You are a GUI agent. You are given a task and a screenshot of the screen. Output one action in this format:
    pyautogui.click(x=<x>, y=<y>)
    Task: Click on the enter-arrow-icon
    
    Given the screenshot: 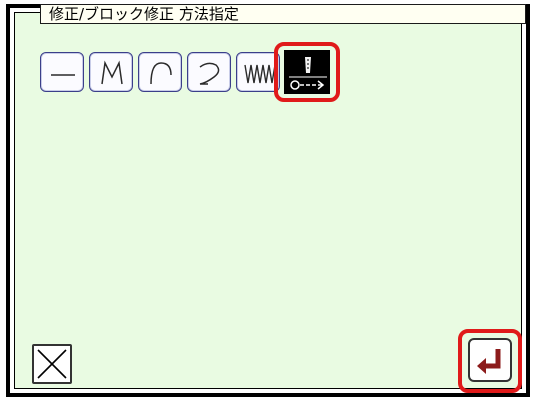 What is the action you would take?
    pyautogui.click(x=489, y=361)
    